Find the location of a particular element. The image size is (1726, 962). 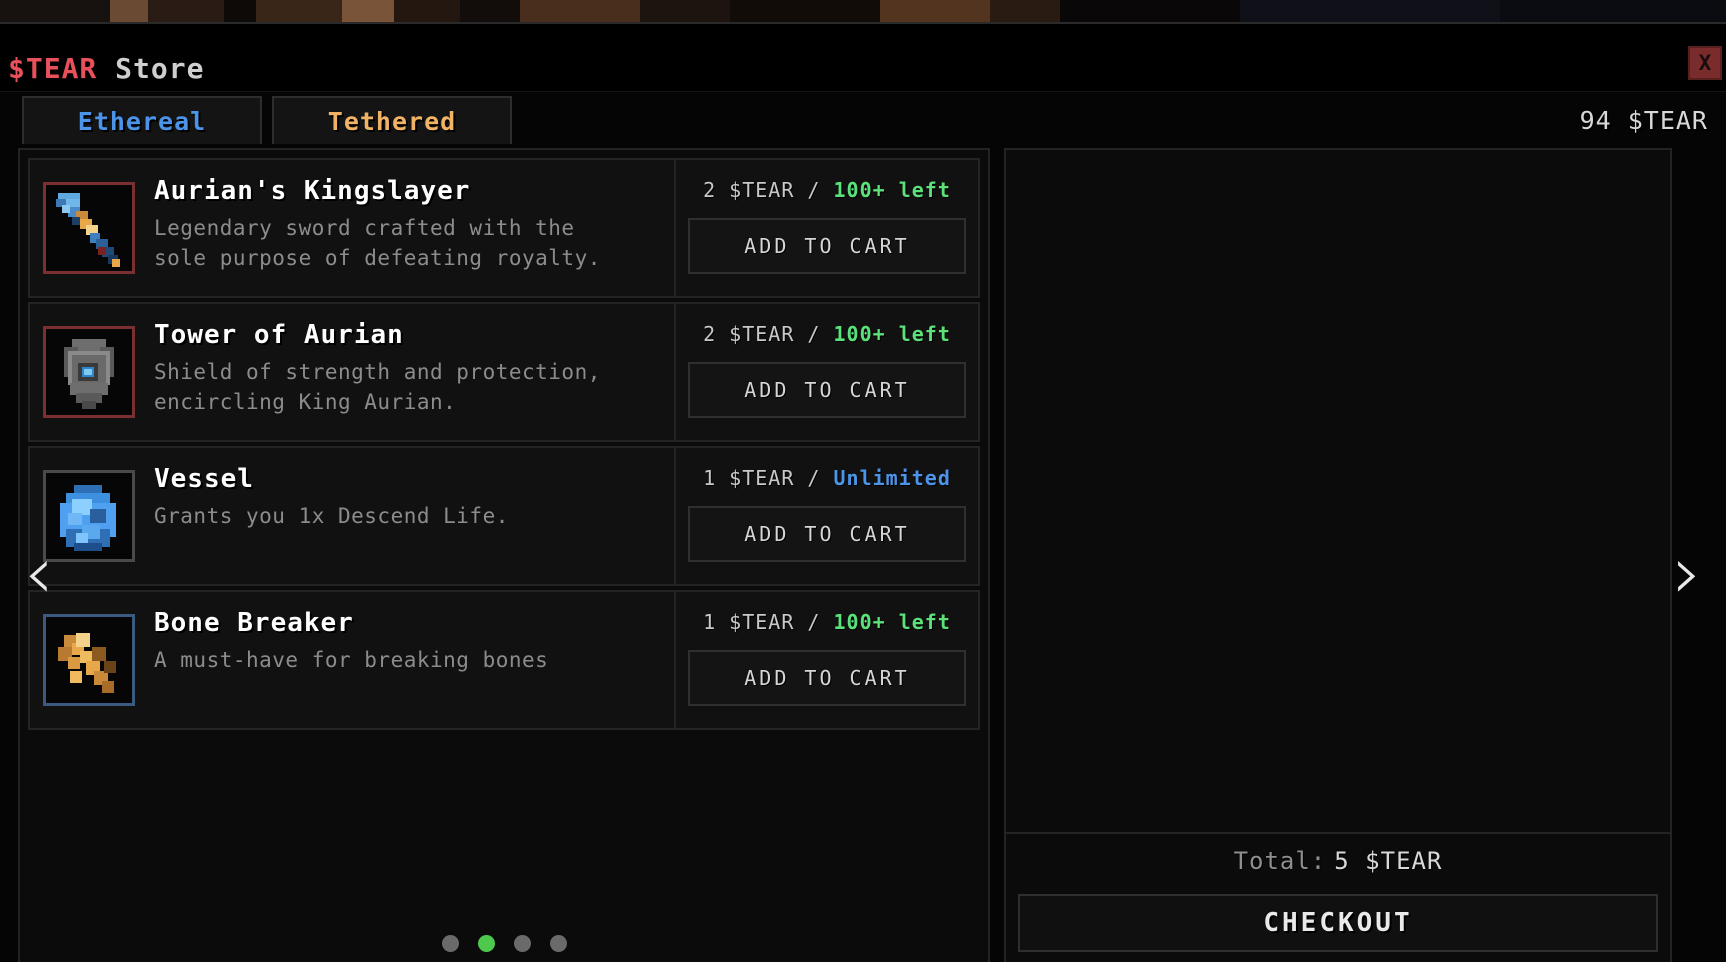

pagination-dots is located at coordinates (504, 943).